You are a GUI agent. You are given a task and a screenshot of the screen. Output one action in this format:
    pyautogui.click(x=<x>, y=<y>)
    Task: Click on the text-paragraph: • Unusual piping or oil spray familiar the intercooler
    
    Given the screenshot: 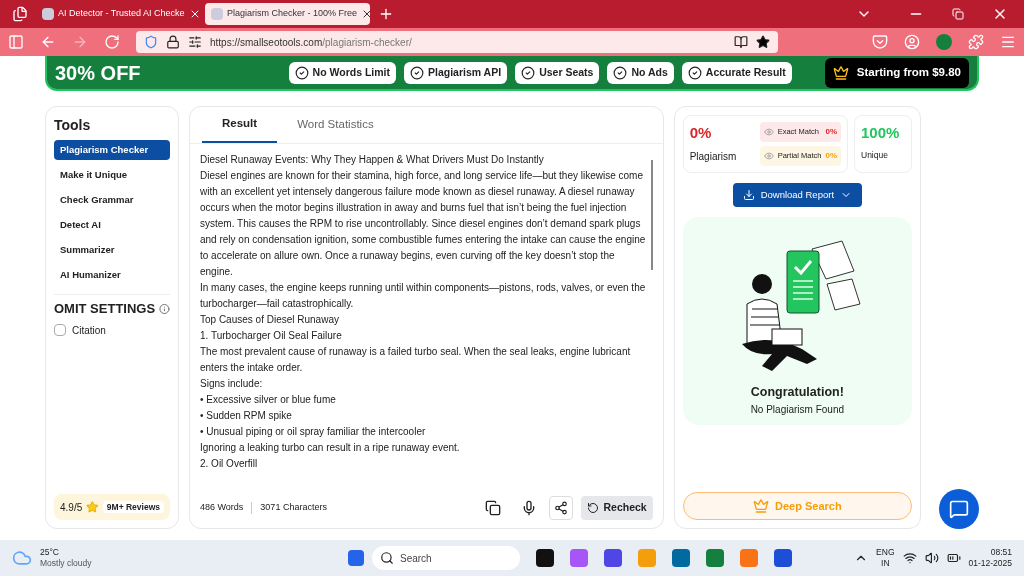 What is the action you would take?
    pyautogui.click(x=313, y=432)
    